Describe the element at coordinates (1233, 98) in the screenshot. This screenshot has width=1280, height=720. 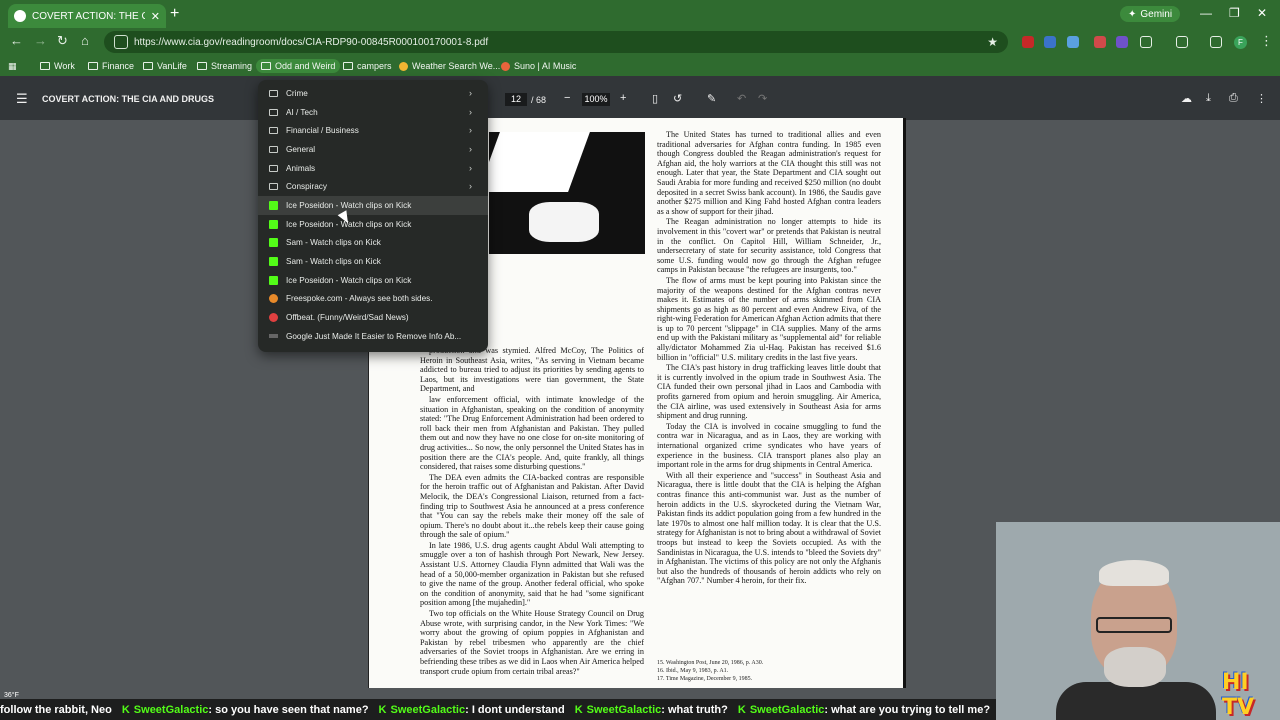
I see `print-icon: ⎙` at that location.